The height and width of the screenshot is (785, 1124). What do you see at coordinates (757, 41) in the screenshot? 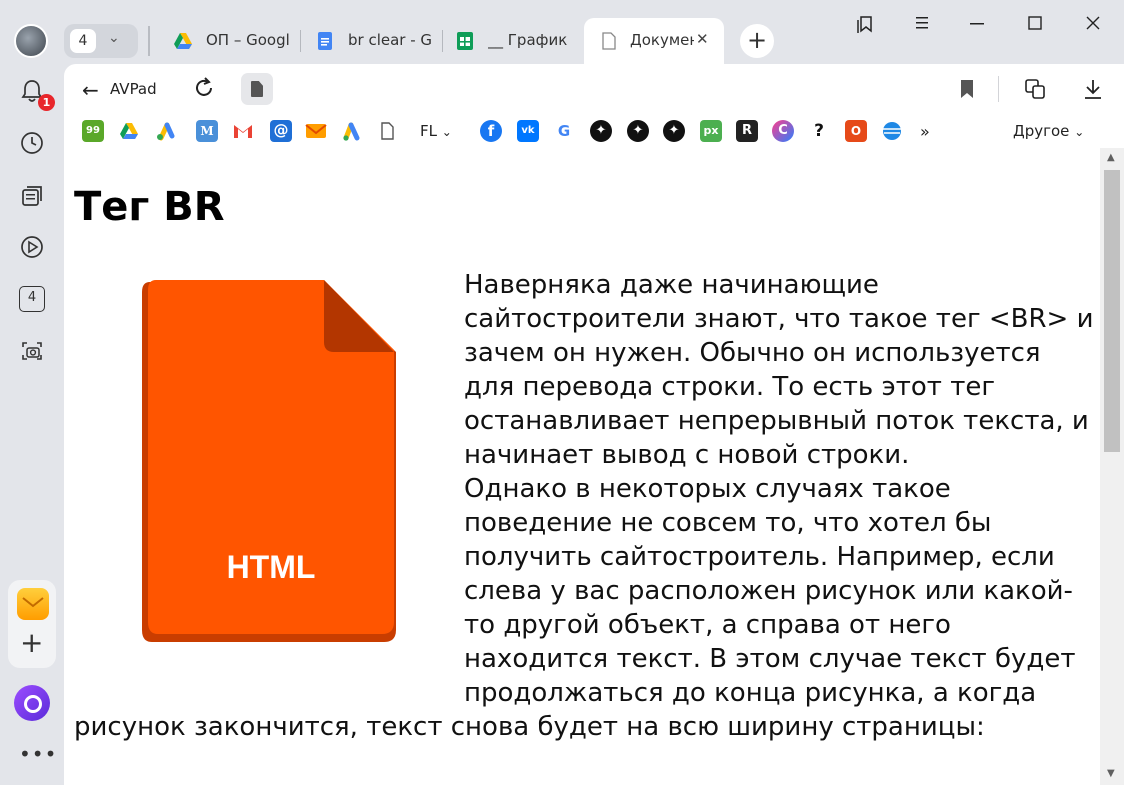
I see `new-tab-button: +` at bounding box center [757, 41].